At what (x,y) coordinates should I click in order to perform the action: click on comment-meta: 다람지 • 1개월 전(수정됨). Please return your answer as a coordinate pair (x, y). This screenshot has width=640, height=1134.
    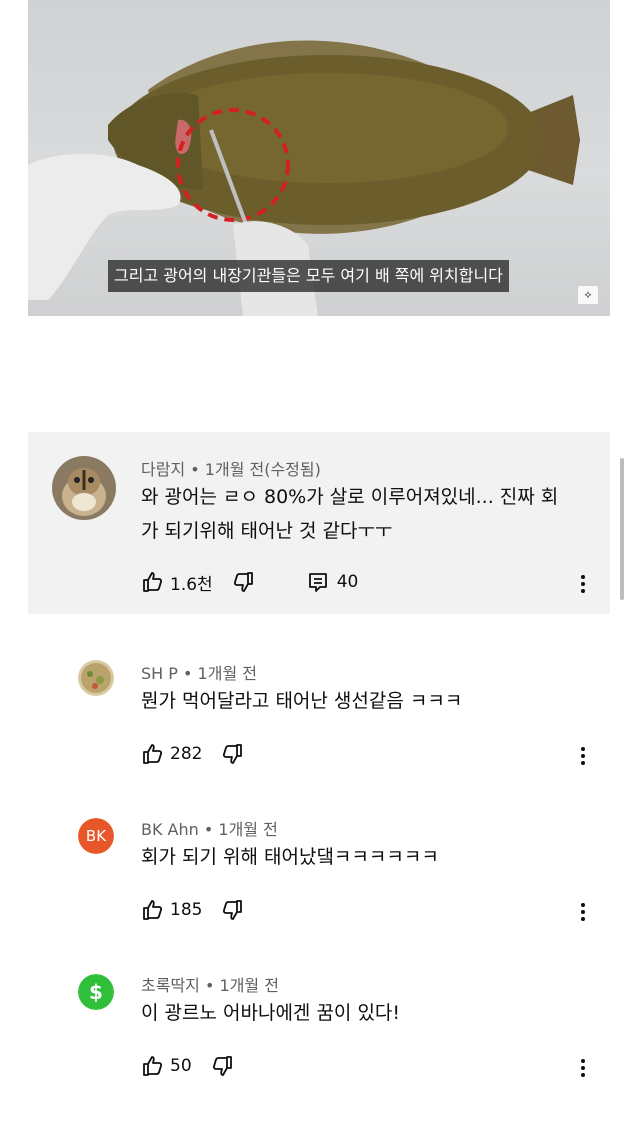
    Looking at the image, I should click on (231, 468).